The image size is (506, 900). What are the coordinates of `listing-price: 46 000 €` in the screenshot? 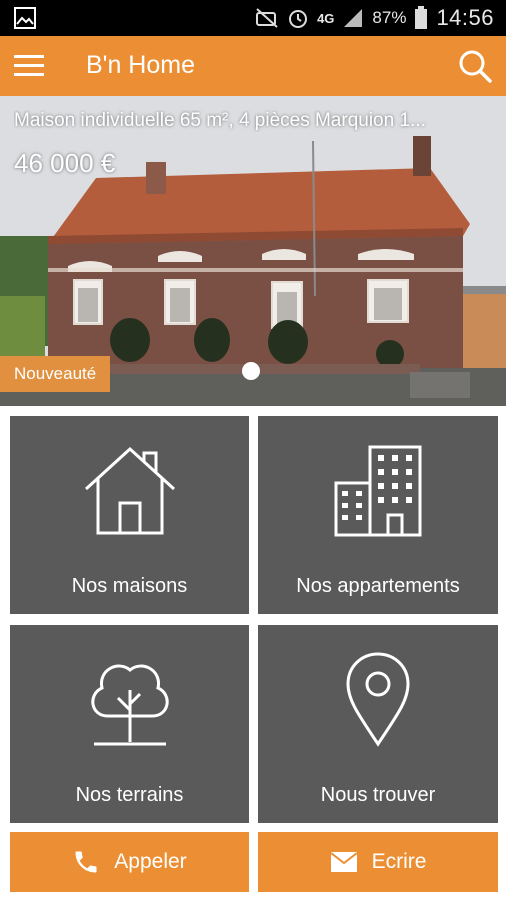 It's located at (65, 163).